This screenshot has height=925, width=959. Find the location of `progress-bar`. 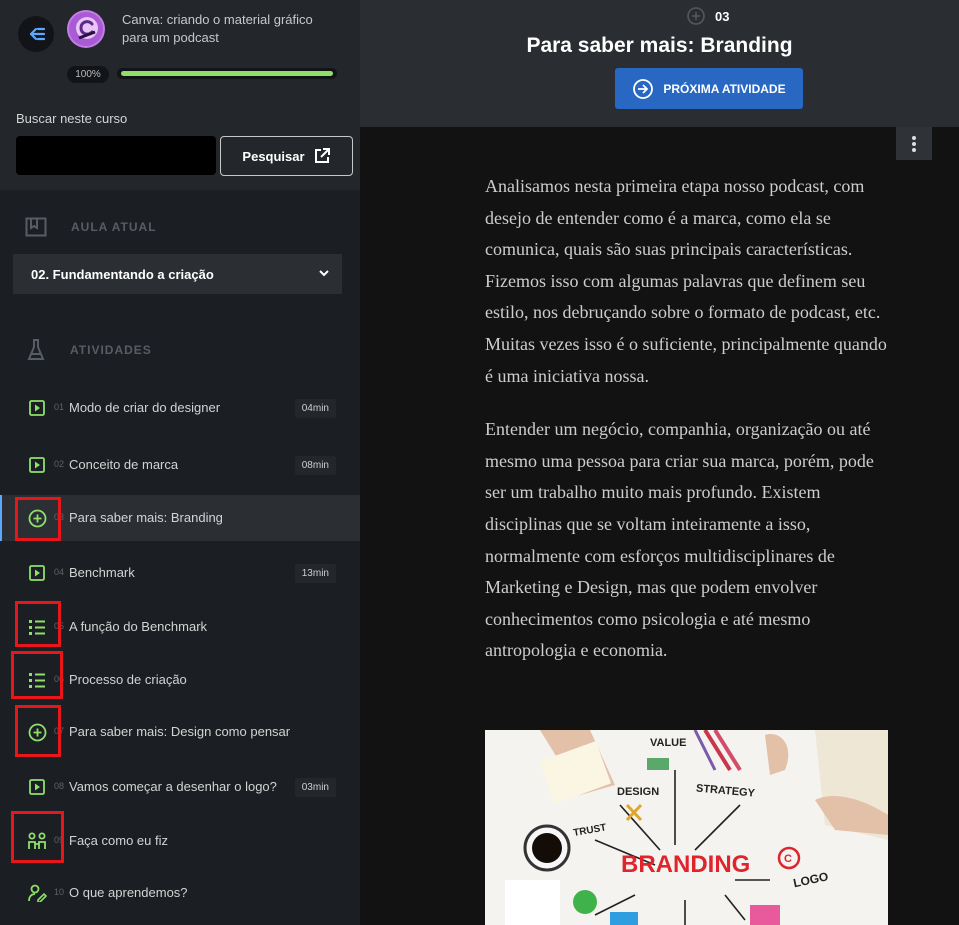

progress-bar is located at coordinates (227, 73).